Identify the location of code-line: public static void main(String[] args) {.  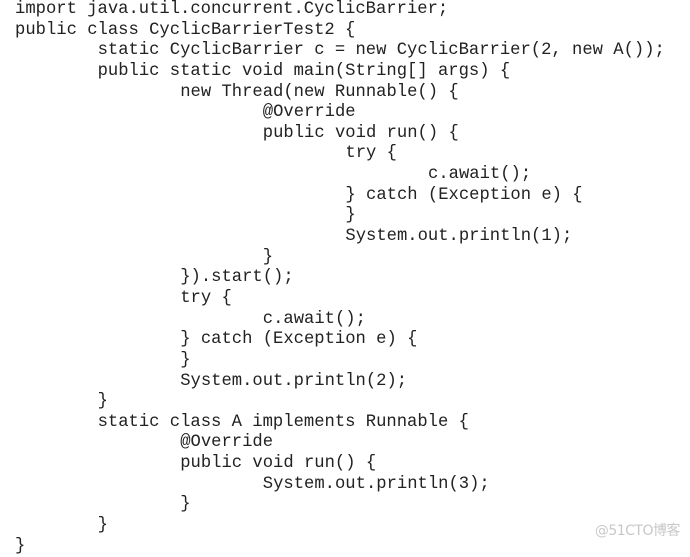
(304, 71).